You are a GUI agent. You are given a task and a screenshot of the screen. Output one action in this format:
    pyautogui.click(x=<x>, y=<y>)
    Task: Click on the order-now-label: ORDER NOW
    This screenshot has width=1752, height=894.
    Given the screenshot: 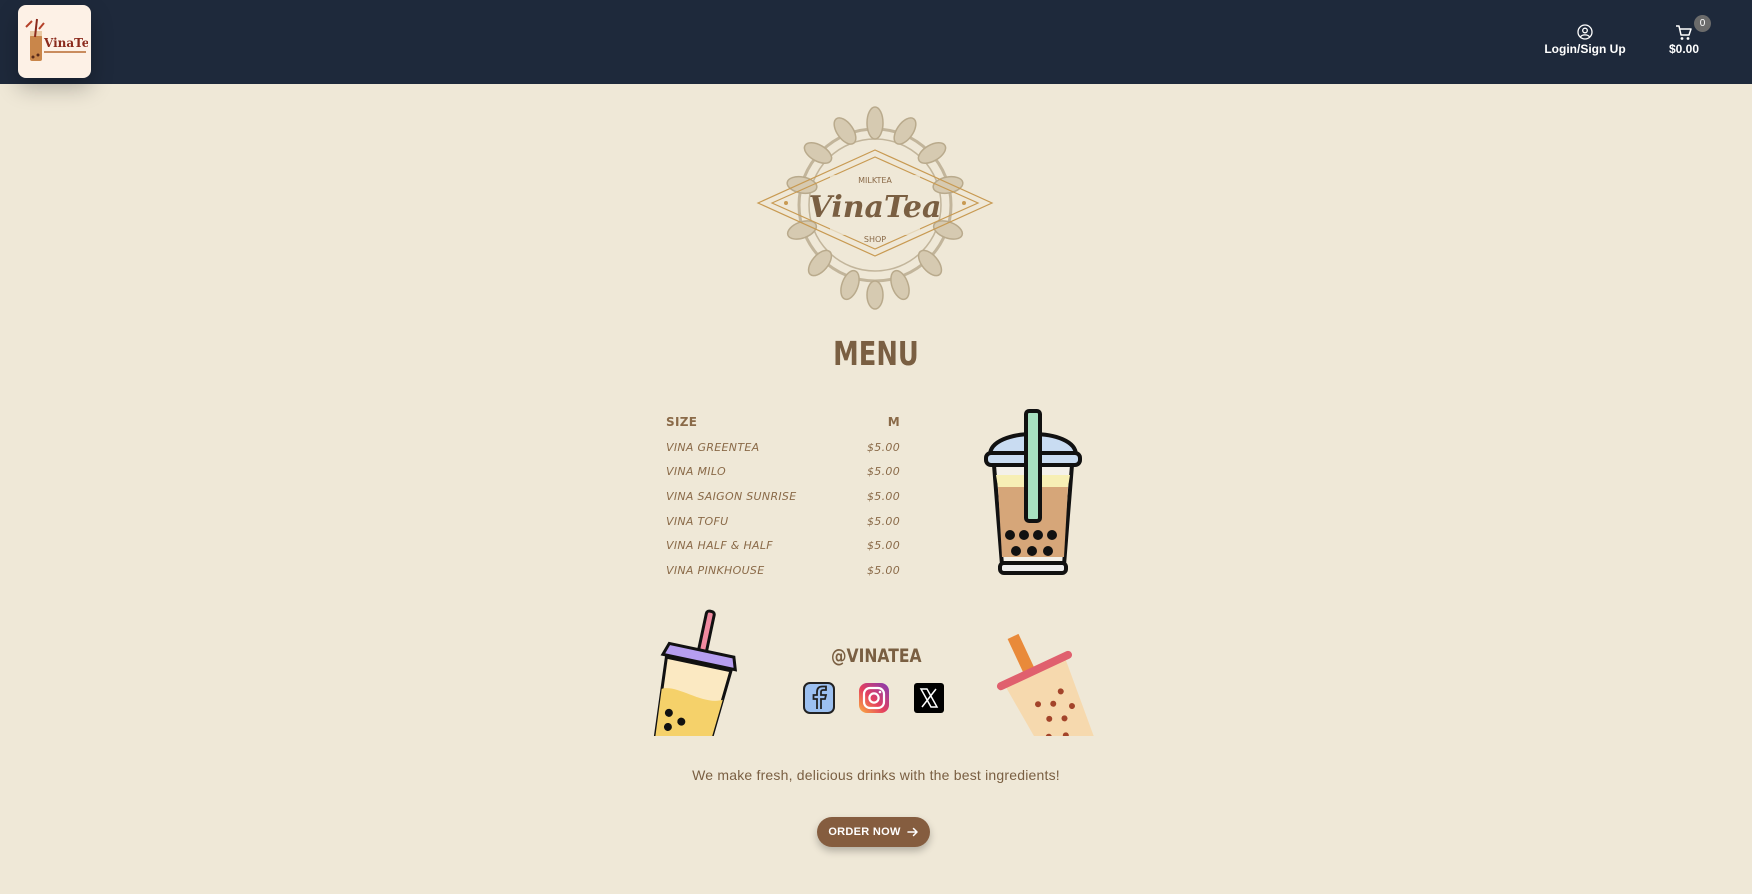 What is the action you would take?
    pyautogui.click(x=864, y=832)
    